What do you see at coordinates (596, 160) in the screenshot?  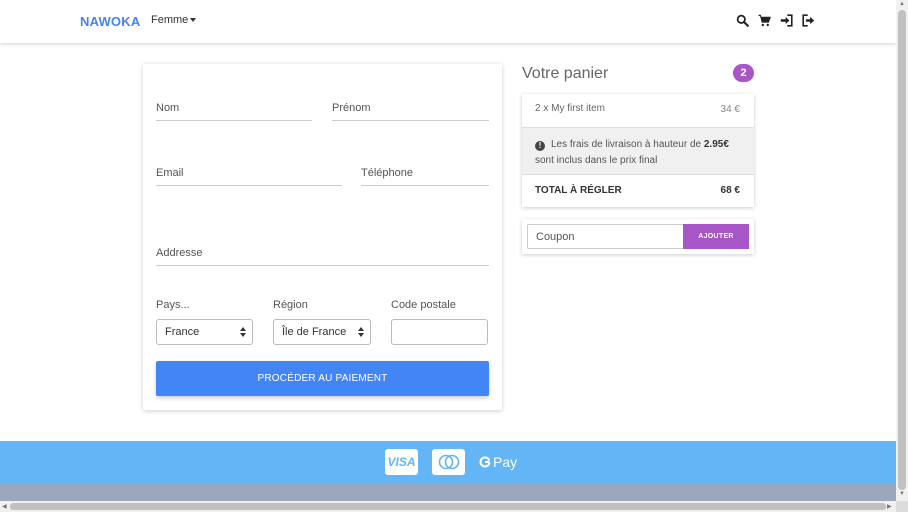 I see `shipping-text-after: sont inclus dans le prix final` at bounding box center [596, 160].